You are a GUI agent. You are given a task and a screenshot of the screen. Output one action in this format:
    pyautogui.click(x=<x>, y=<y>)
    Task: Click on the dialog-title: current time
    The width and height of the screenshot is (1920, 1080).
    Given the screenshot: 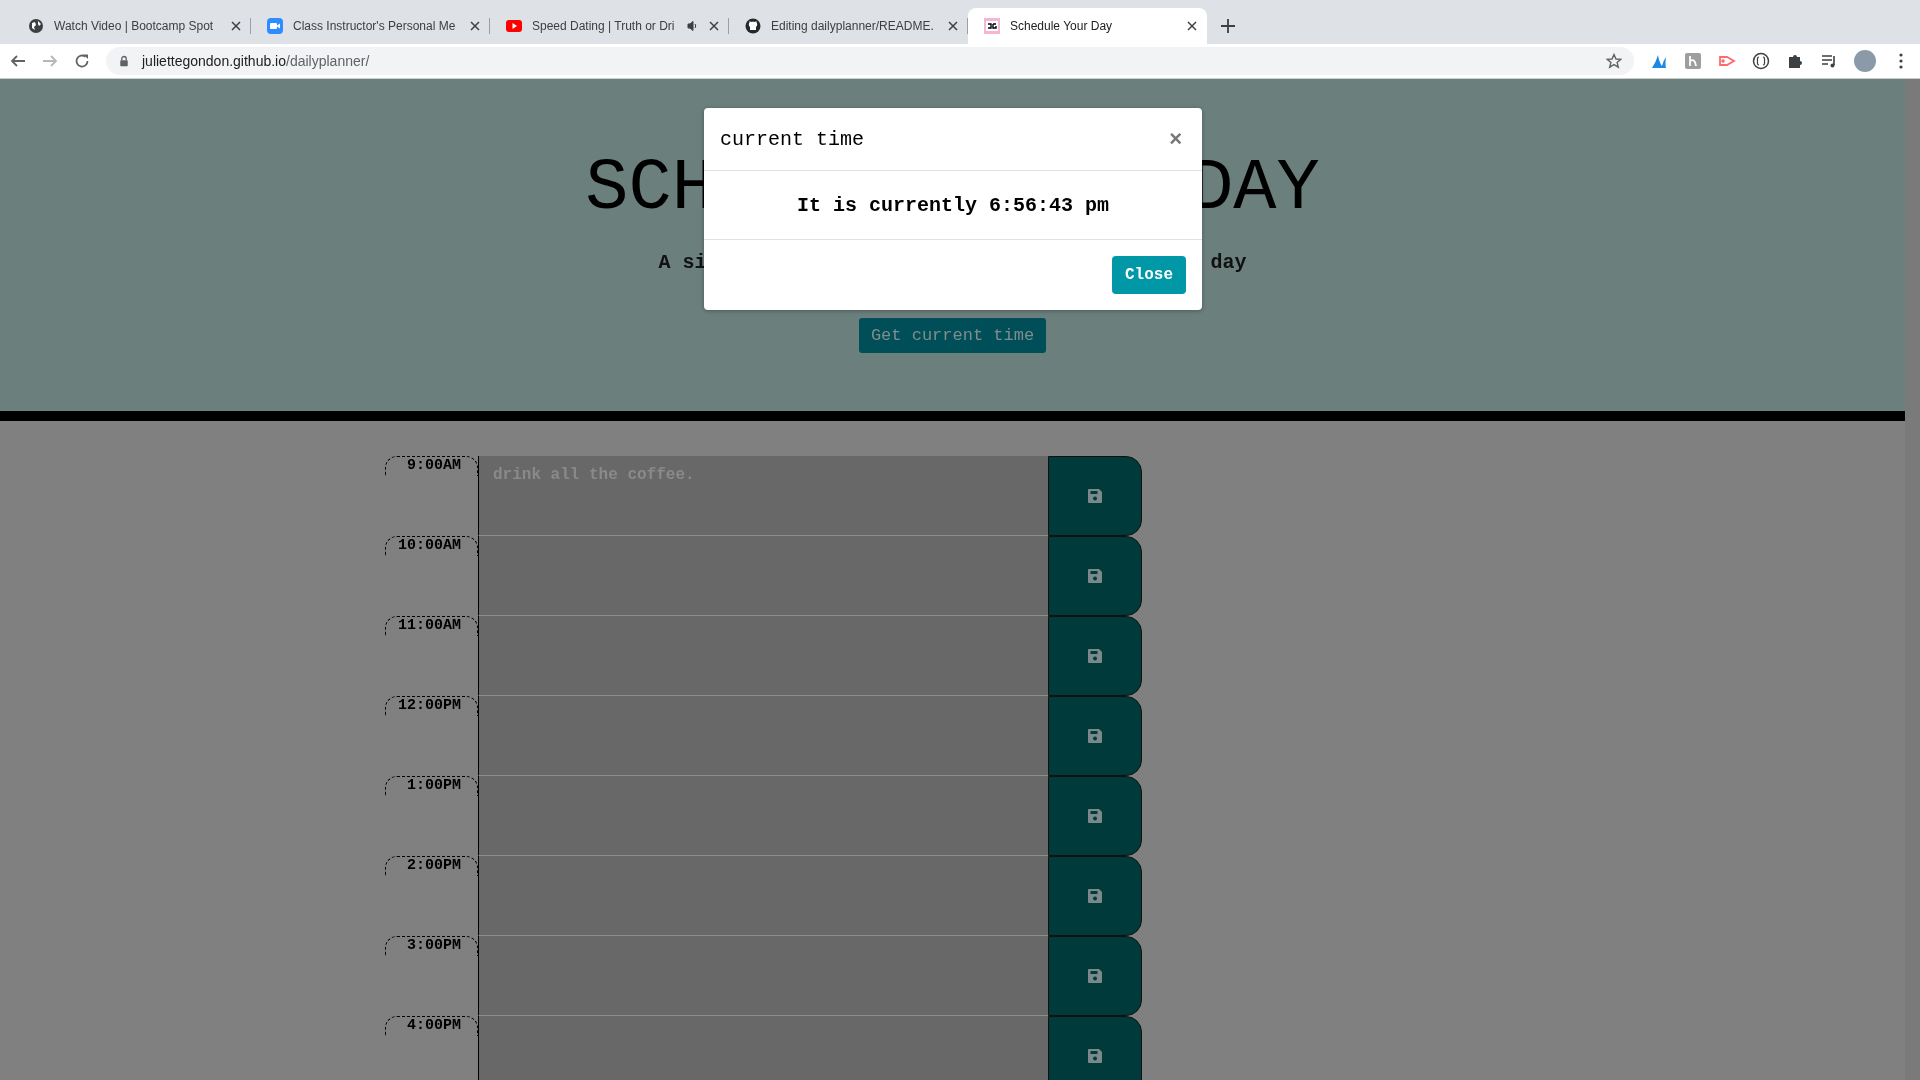 What is the action you would take?
    pyautogui.click(x=792, y=139)
    